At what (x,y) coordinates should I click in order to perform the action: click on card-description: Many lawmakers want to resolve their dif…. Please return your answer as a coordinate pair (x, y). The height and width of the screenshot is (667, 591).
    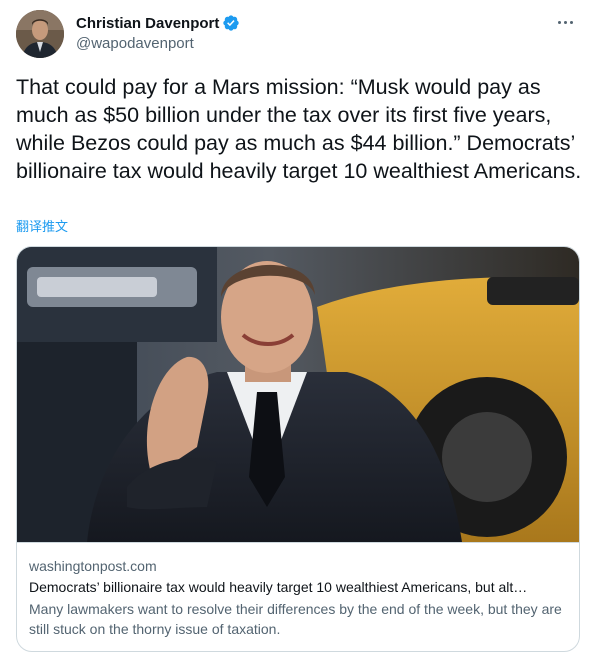
    Looking at the image, I should click on (295, 619).